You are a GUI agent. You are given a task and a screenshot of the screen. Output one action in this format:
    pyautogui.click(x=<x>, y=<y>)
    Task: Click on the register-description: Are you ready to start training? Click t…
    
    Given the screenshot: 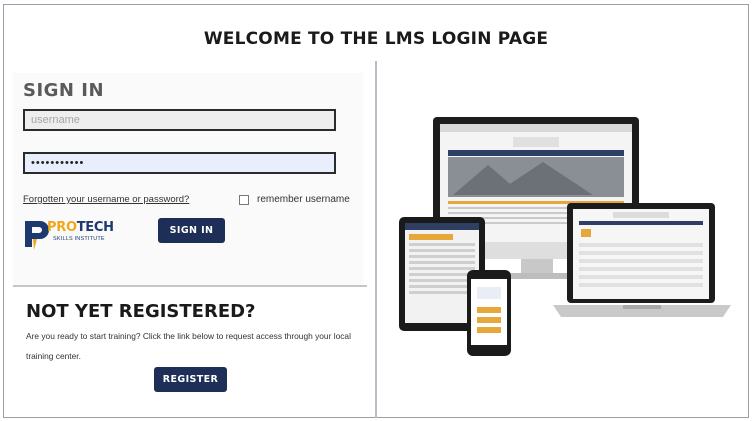 What is the action you would take?
    pyautogui.click(x=188, y=346)
    